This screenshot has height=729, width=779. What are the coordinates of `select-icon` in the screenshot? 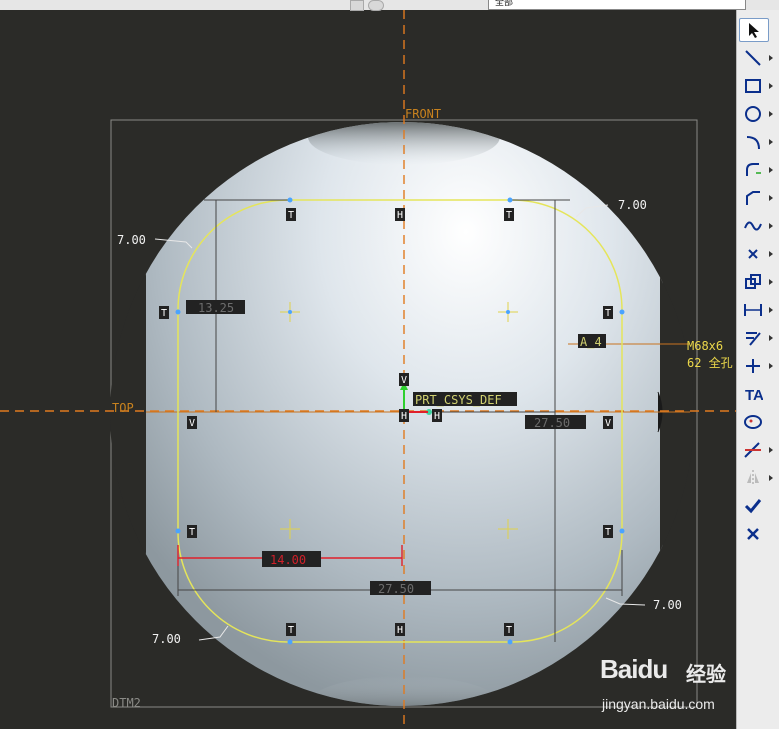 It's located at (754, 30).